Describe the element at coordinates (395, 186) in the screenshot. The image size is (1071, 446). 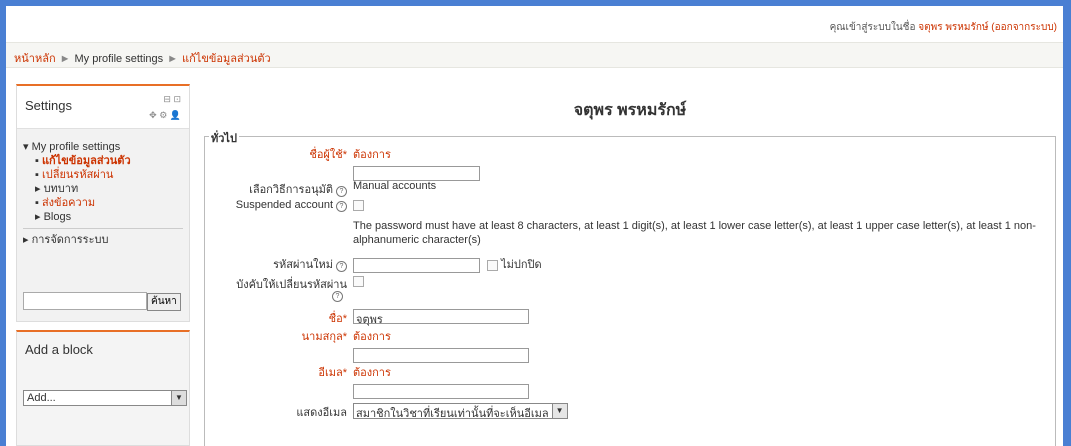
I see `auth-value: Manual accounts` at that location.